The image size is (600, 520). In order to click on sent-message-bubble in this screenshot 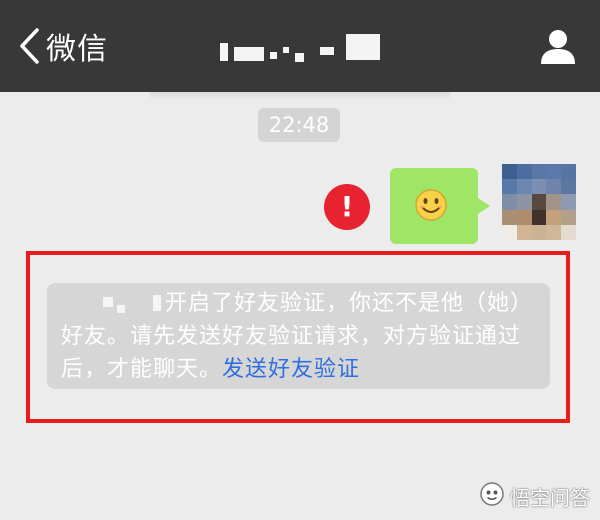, I will do `click(440, 206)`.